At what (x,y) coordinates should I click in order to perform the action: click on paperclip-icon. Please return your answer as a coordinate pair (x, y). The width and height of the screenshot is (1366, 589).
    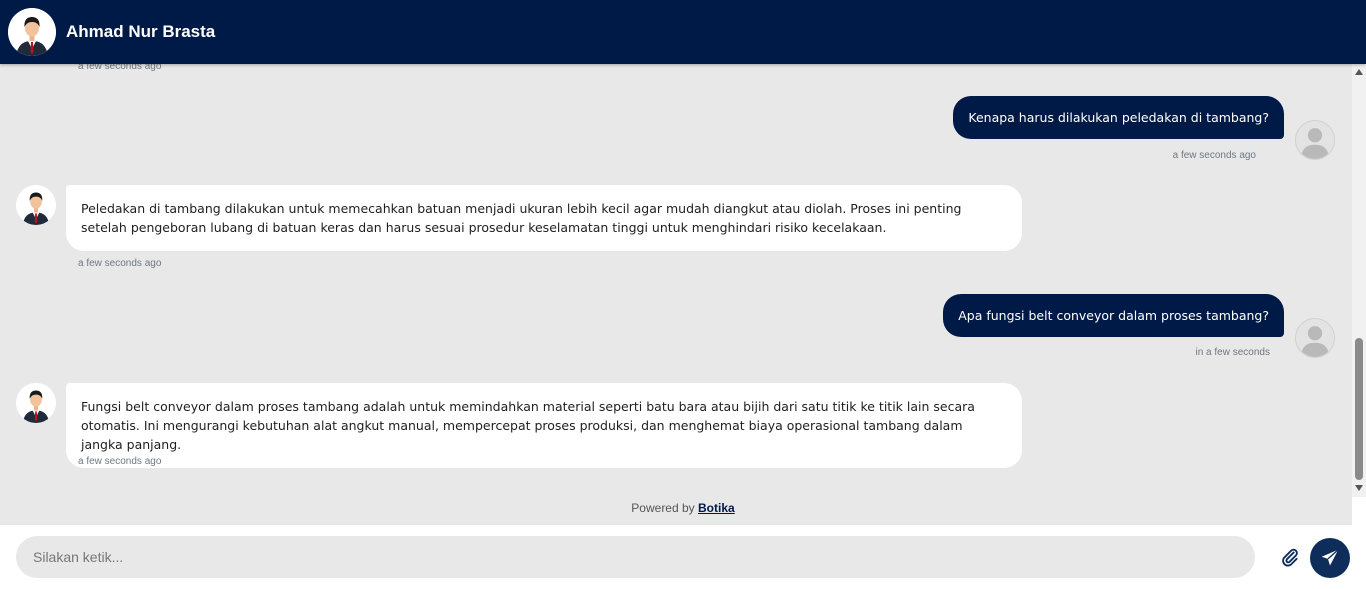
    Looking at the image, I should click on (1290, 557).